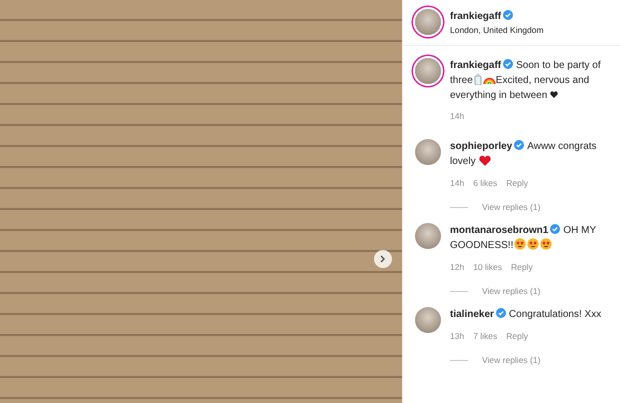 Image resolution: width=620 pixels, height=403 pixels. I want to click on like-count: 7 likes, so click(485, 336).